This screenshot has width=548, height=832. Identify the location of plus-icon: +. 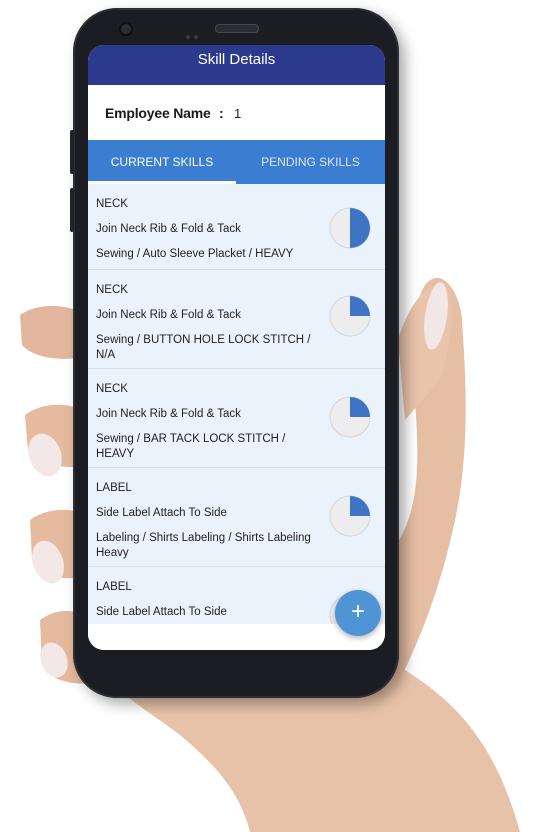
(357, 611).